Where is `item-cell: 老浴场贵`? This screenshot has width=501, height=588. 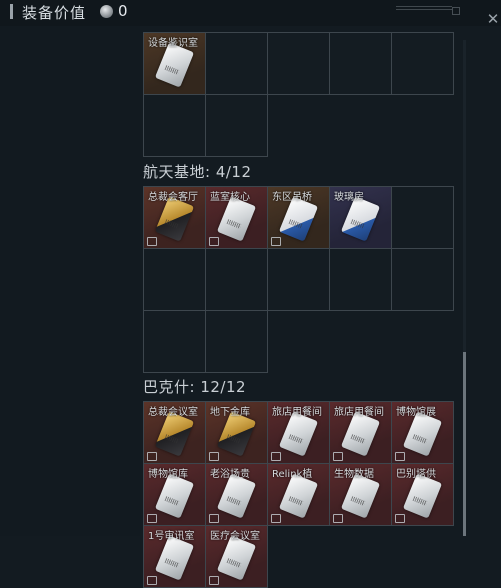 item-cell: 老浴场贵 is located at coordinates (237, 495).